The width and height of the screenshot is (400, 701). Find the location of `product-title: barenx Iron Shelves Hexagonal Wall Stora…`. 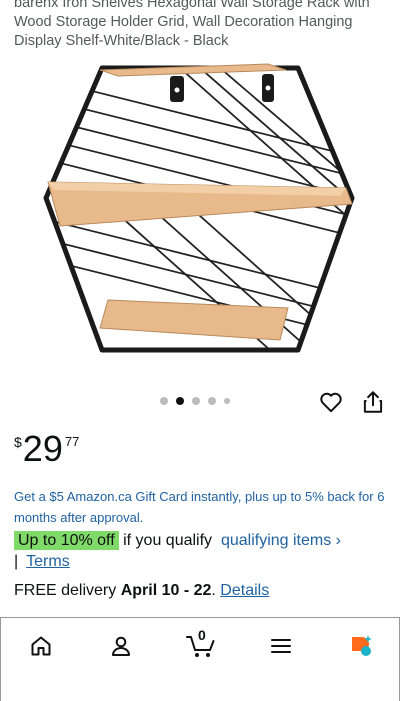

product-title: barenx Iron Shelves Hexagonal Wall Stora… is located at coordinates (192, 24).